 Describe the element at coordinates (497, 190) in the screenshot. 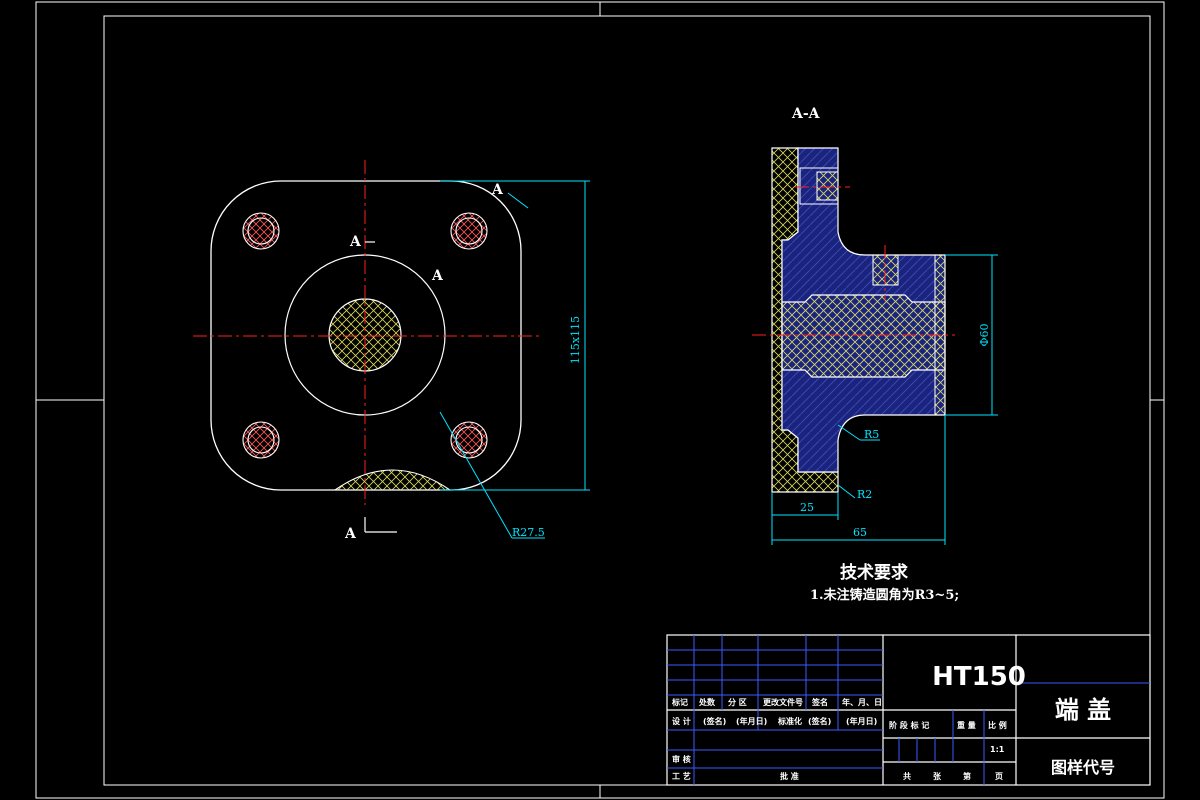

I see `cut-label-arc-top: A` at that location.